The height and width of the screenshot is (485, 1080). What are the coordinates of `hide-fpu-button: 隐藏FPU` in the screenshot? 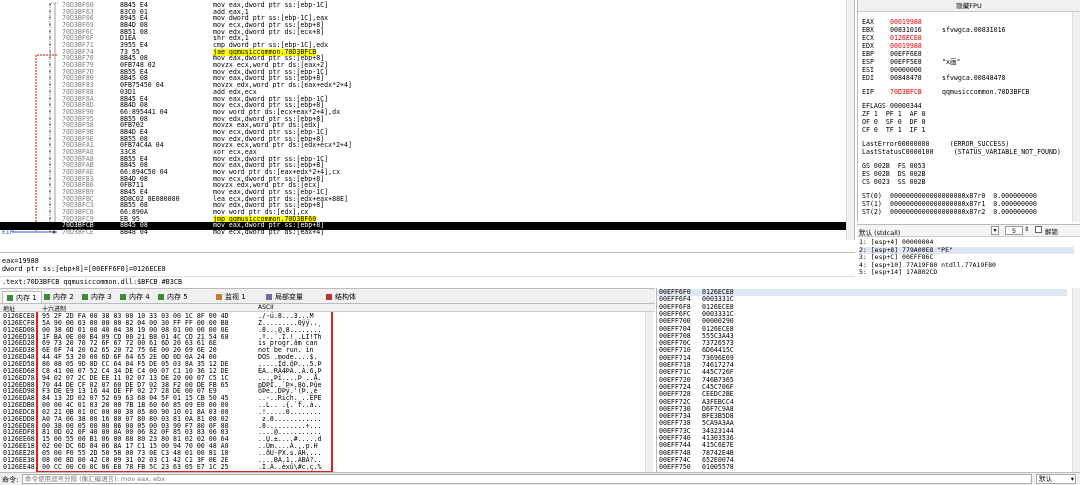 It's located at (969, 6).